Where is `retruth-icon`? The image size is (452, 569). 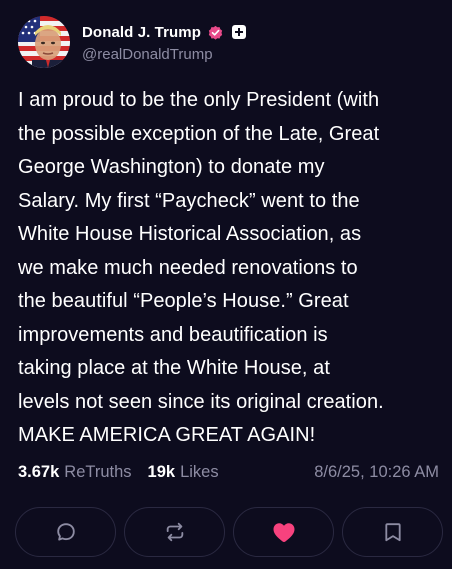 retruth-icon is located at coordinates (174, 532).